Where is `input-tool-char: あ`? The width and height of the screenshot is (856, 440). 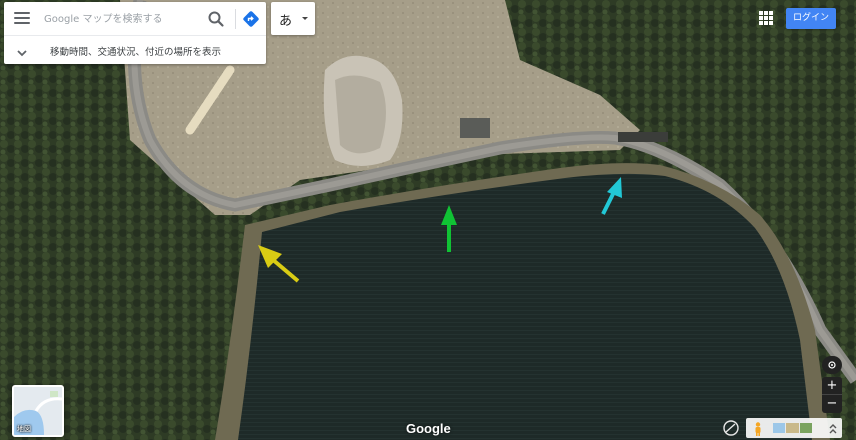
input-tool-char: あ is located at coordinates (286, 21).